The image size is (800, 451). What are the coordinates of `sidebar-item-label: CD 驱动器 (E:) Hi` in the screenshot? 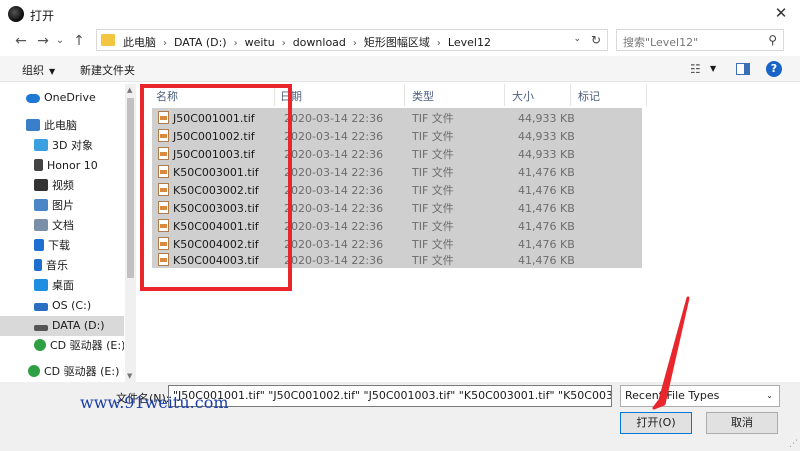 It's located at (84, 371).